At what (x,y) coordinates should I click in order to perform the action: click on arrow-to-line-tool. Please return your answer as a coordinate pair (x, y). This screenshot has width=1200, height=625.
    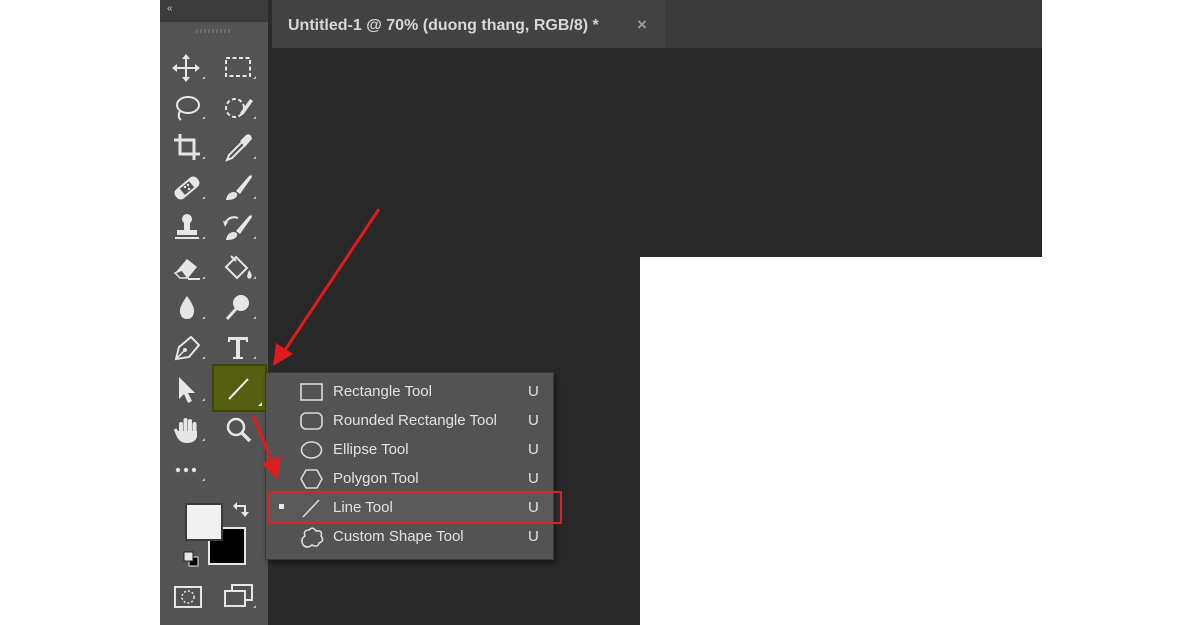
    Looking at the image, I should click on (327, 287).